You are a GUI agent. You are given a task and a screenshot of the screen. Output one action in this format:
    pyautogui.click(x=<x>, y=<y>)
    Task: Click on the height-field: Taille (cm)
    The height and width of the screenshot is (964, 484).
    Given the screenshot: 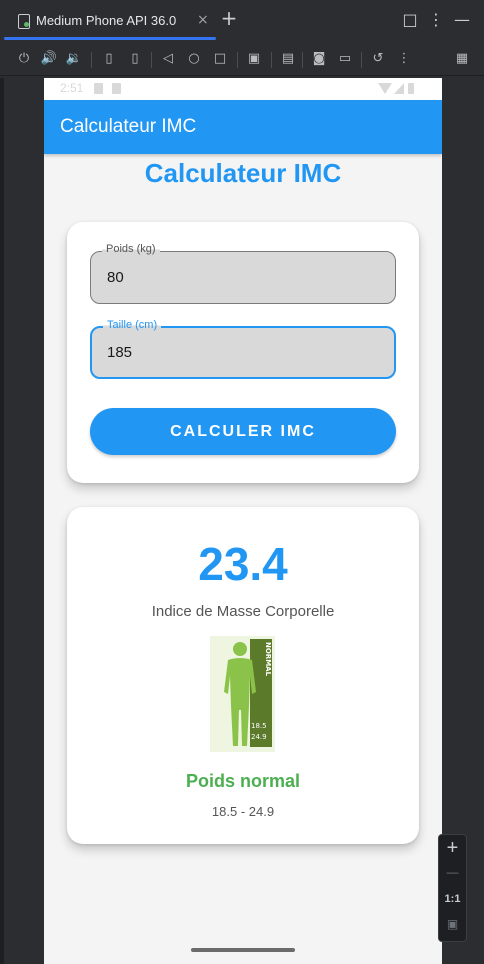 What is the action you would take?
    pyautogui.click(x=243, y=349)
    